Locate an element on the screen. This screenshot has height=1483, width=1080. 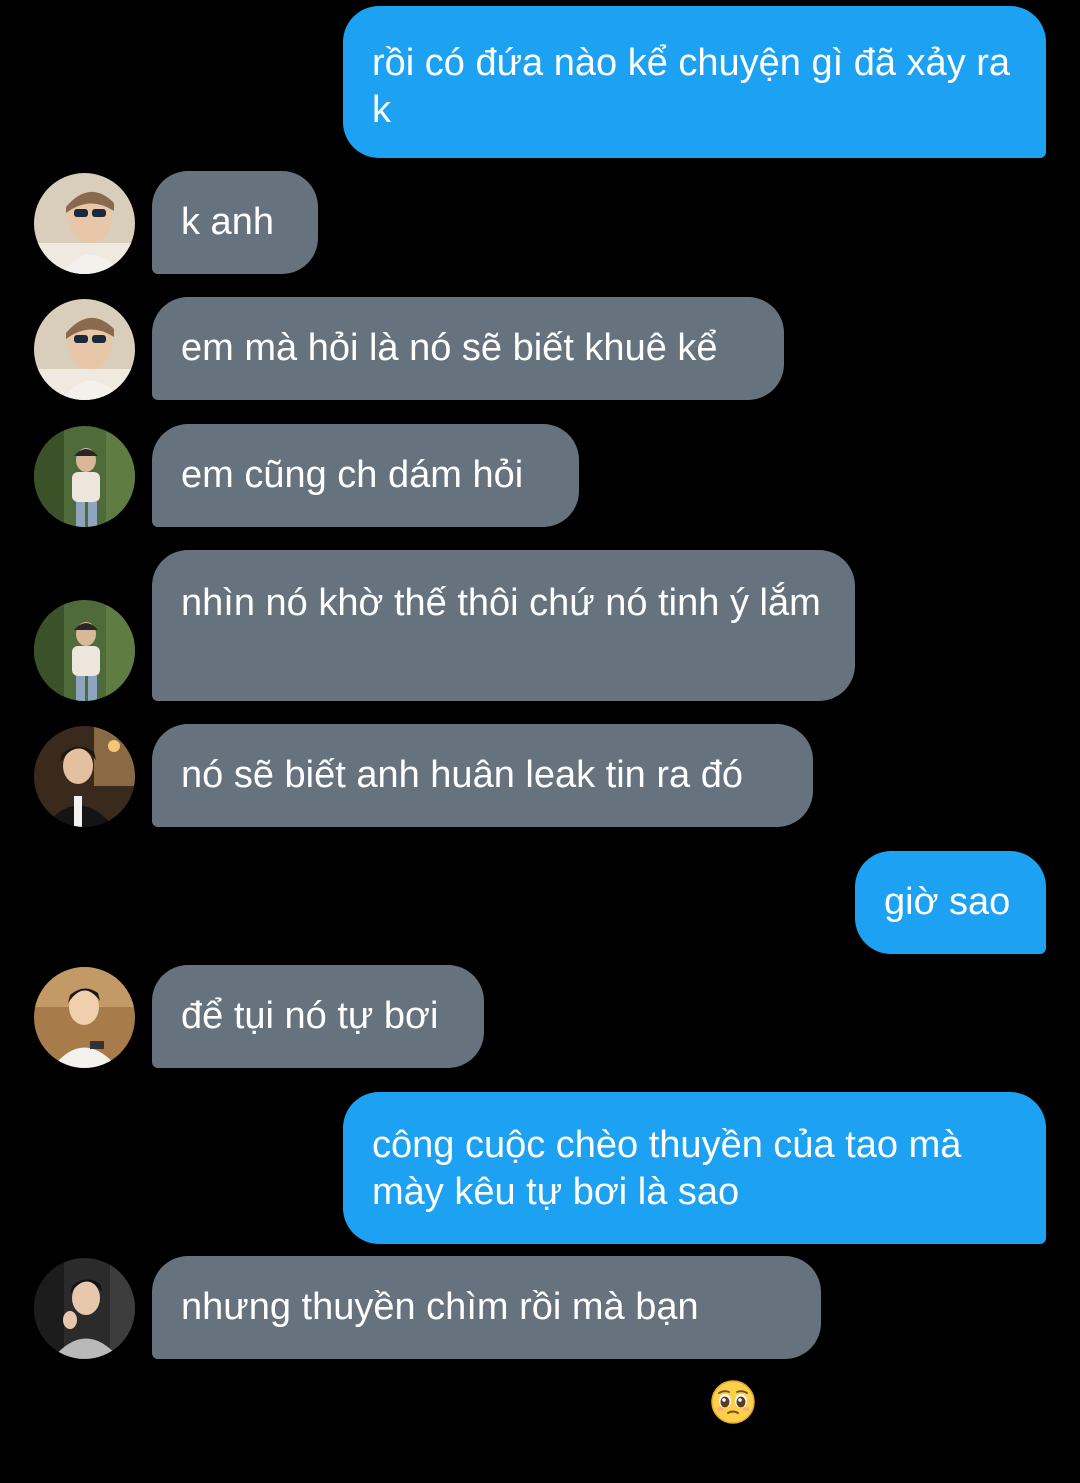
message-bubble-incoming: em cũng ch dám hỏi is located at coordinates (365, 475).